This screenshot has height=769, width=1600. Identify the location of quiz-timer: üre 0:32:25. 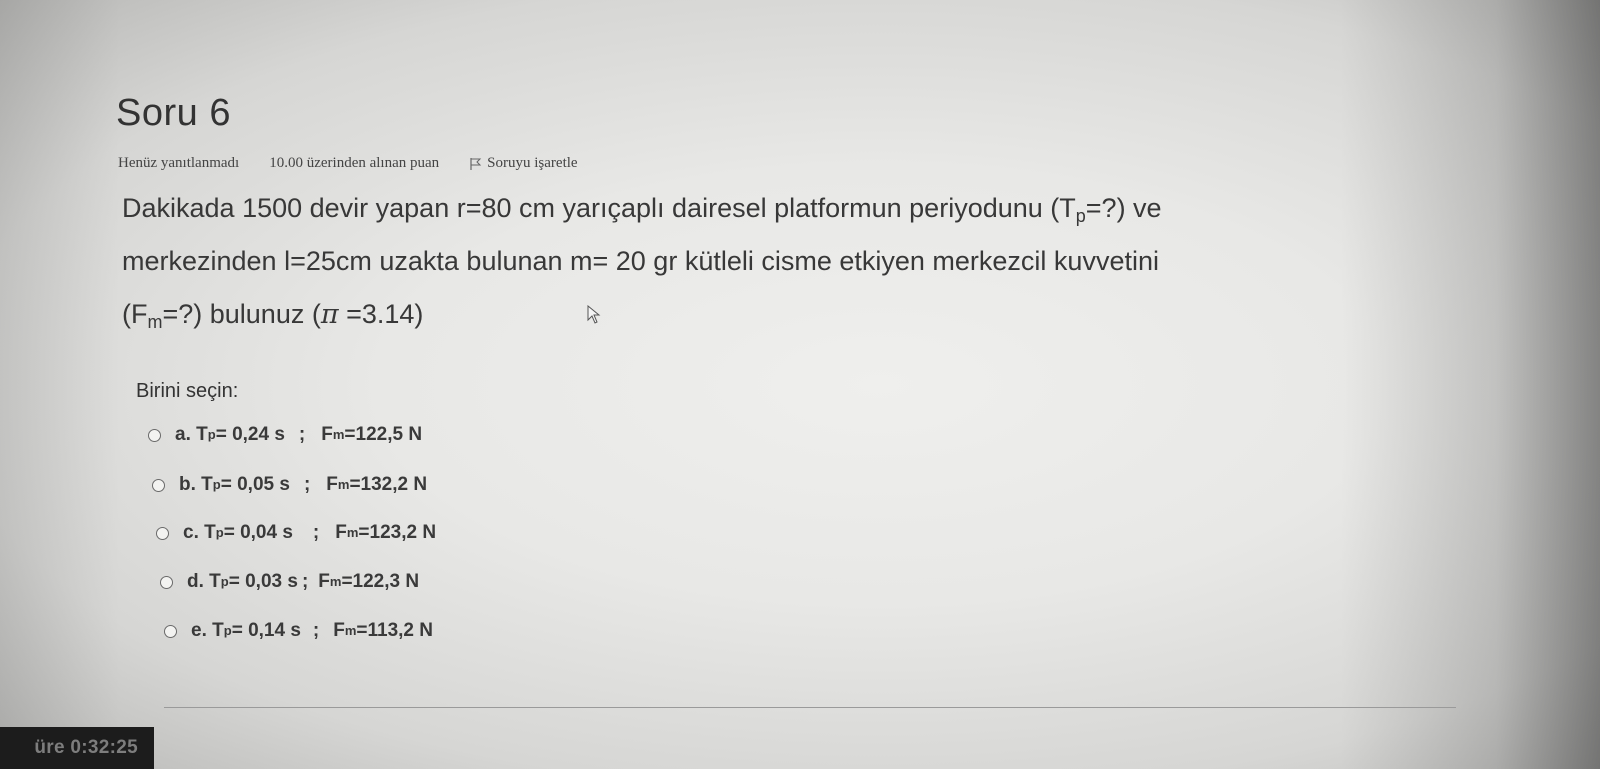
(77, 748).